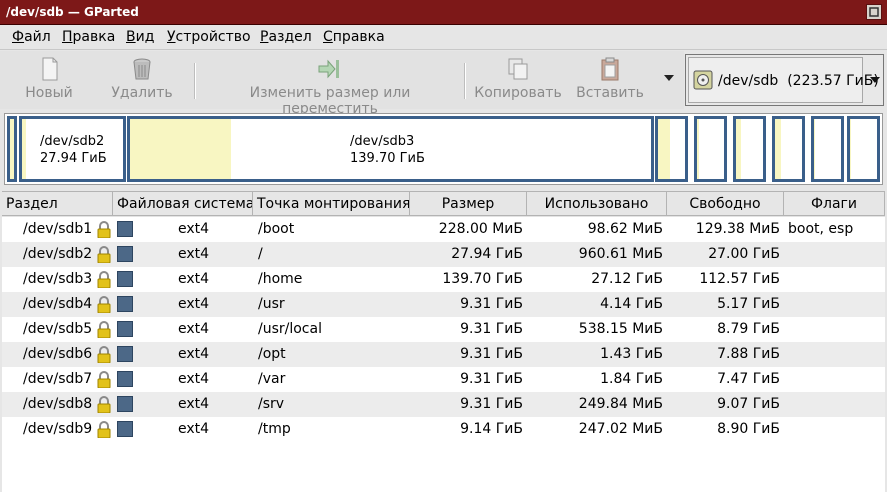 The image size is (887, 492). Describe the element at coordinates (12, 149) in the screenshot. I see `partition-block-sdb1` at that location.